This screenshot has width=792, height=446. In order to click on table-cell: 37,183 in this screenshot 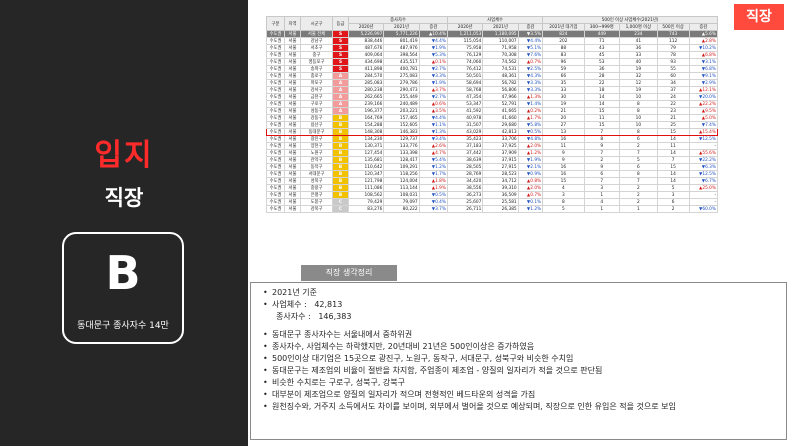, I will do `click(465, 146)`.